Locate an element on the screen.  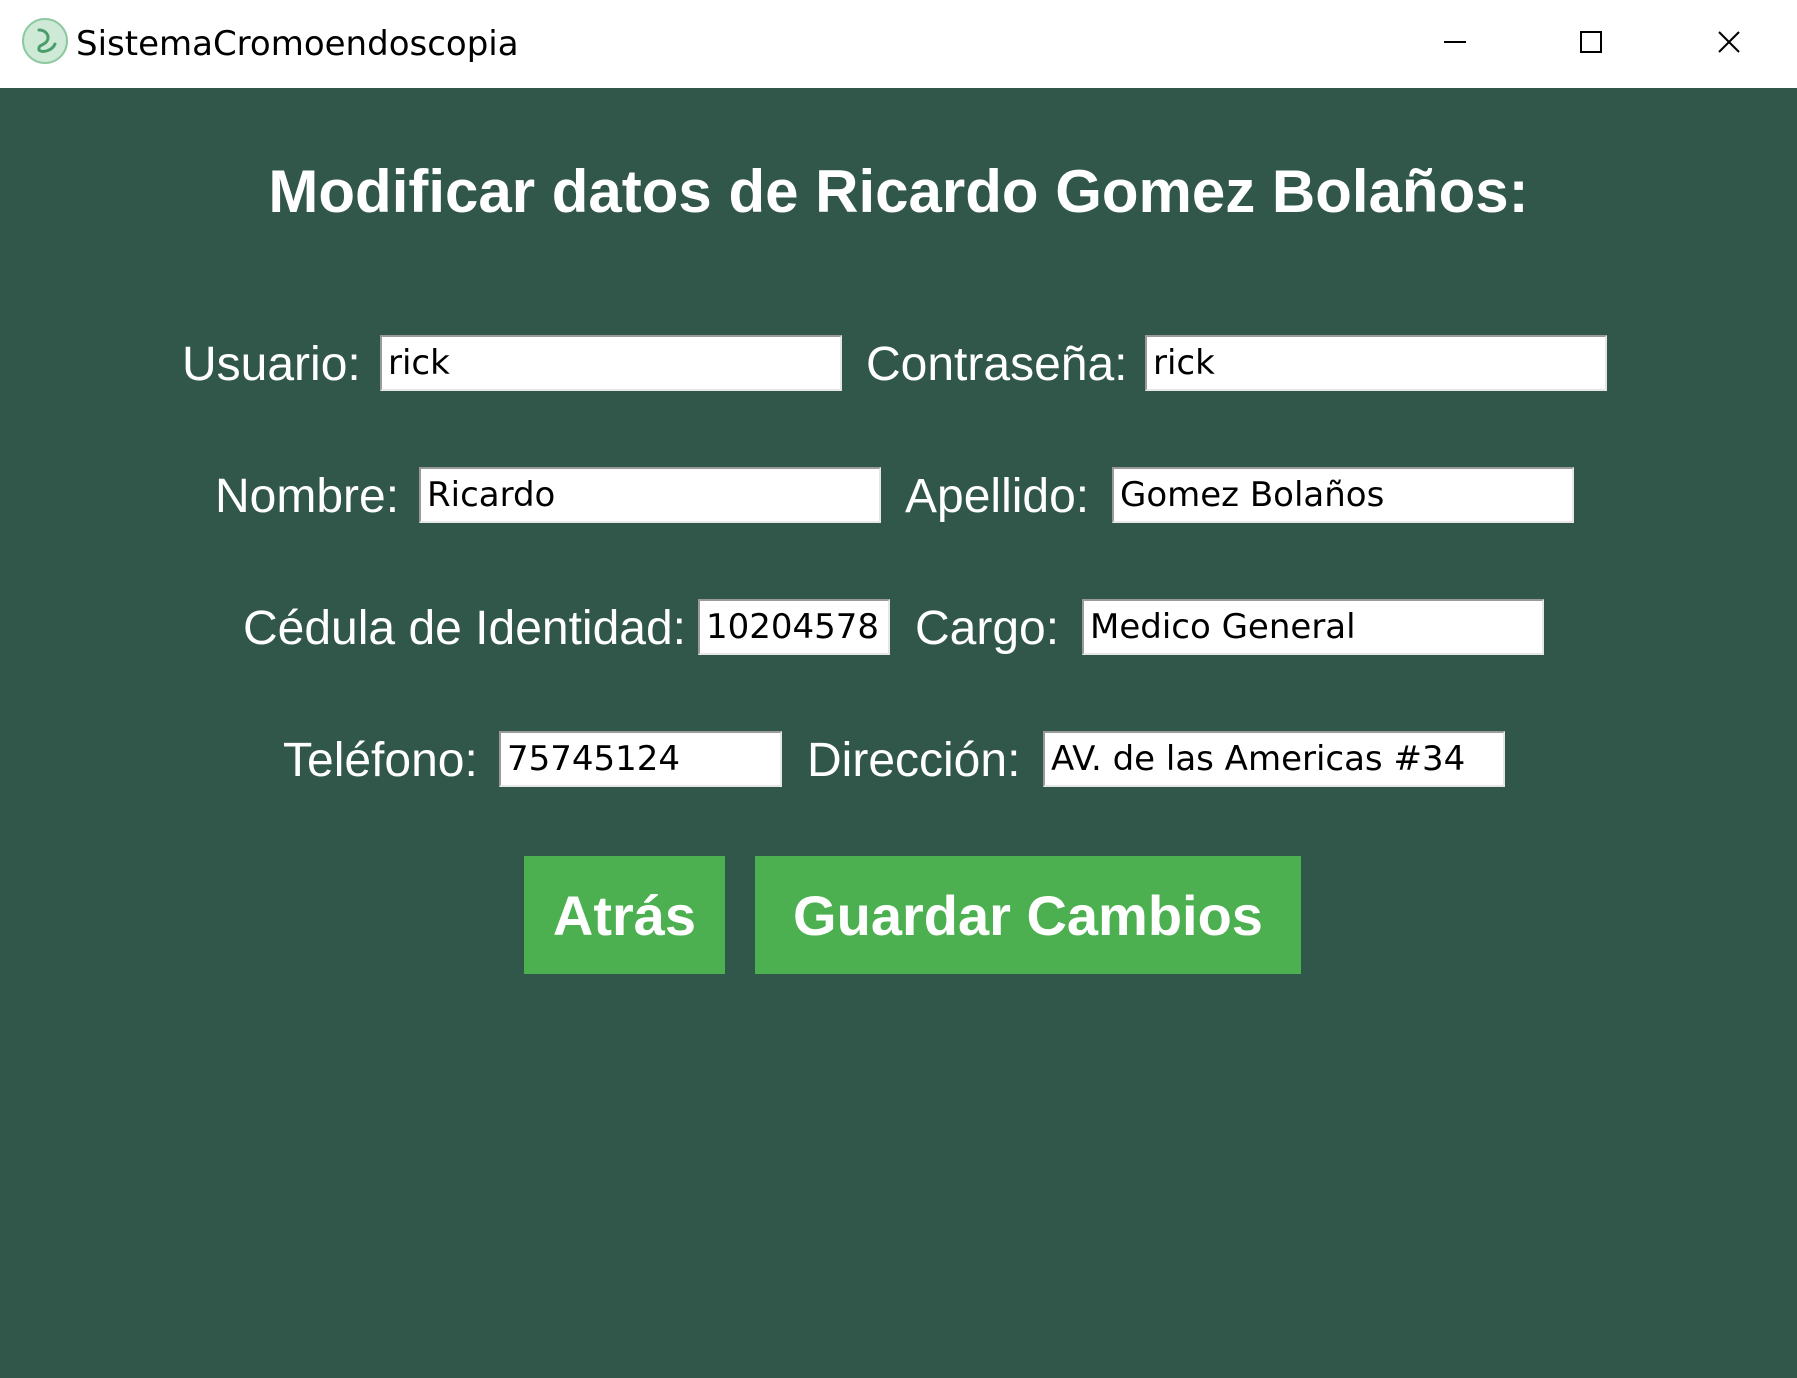
close-icon is located at coordinates (1729, 42).